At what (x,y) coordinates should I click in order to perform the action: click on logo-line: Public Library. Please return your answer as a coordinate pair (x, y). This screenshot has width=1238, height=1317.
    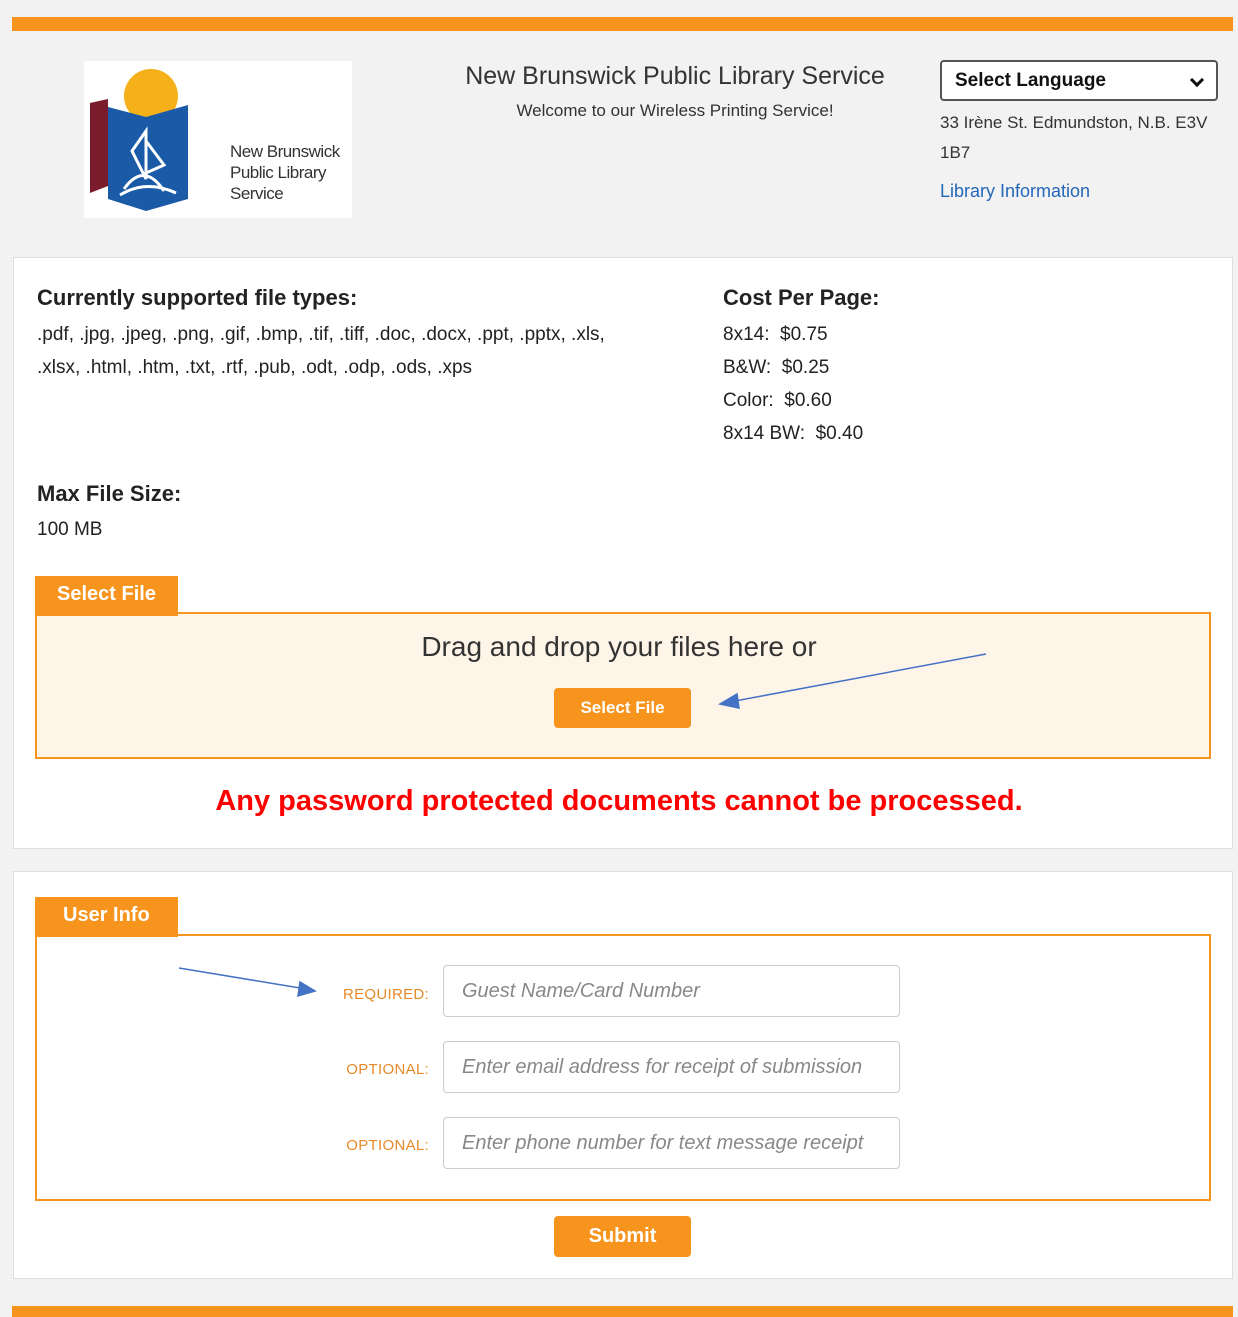
    Looking at the image, I should click on (278, 172).